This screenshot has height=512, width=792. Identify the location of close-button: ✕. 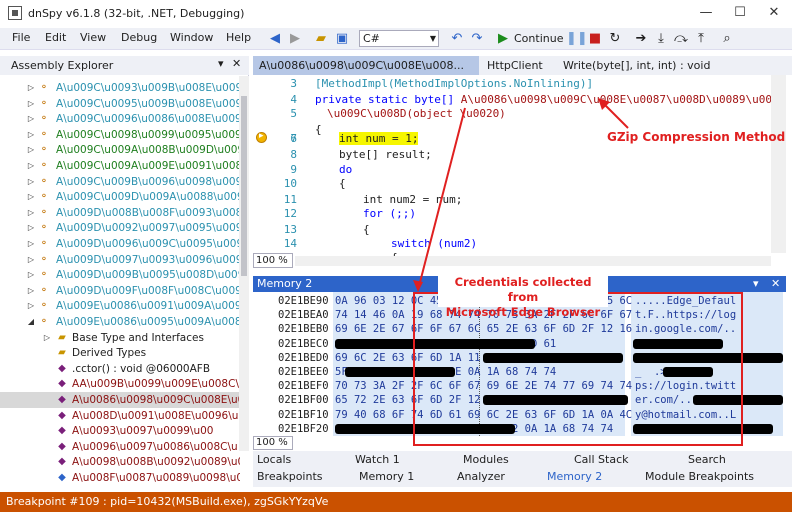
(774, 13).